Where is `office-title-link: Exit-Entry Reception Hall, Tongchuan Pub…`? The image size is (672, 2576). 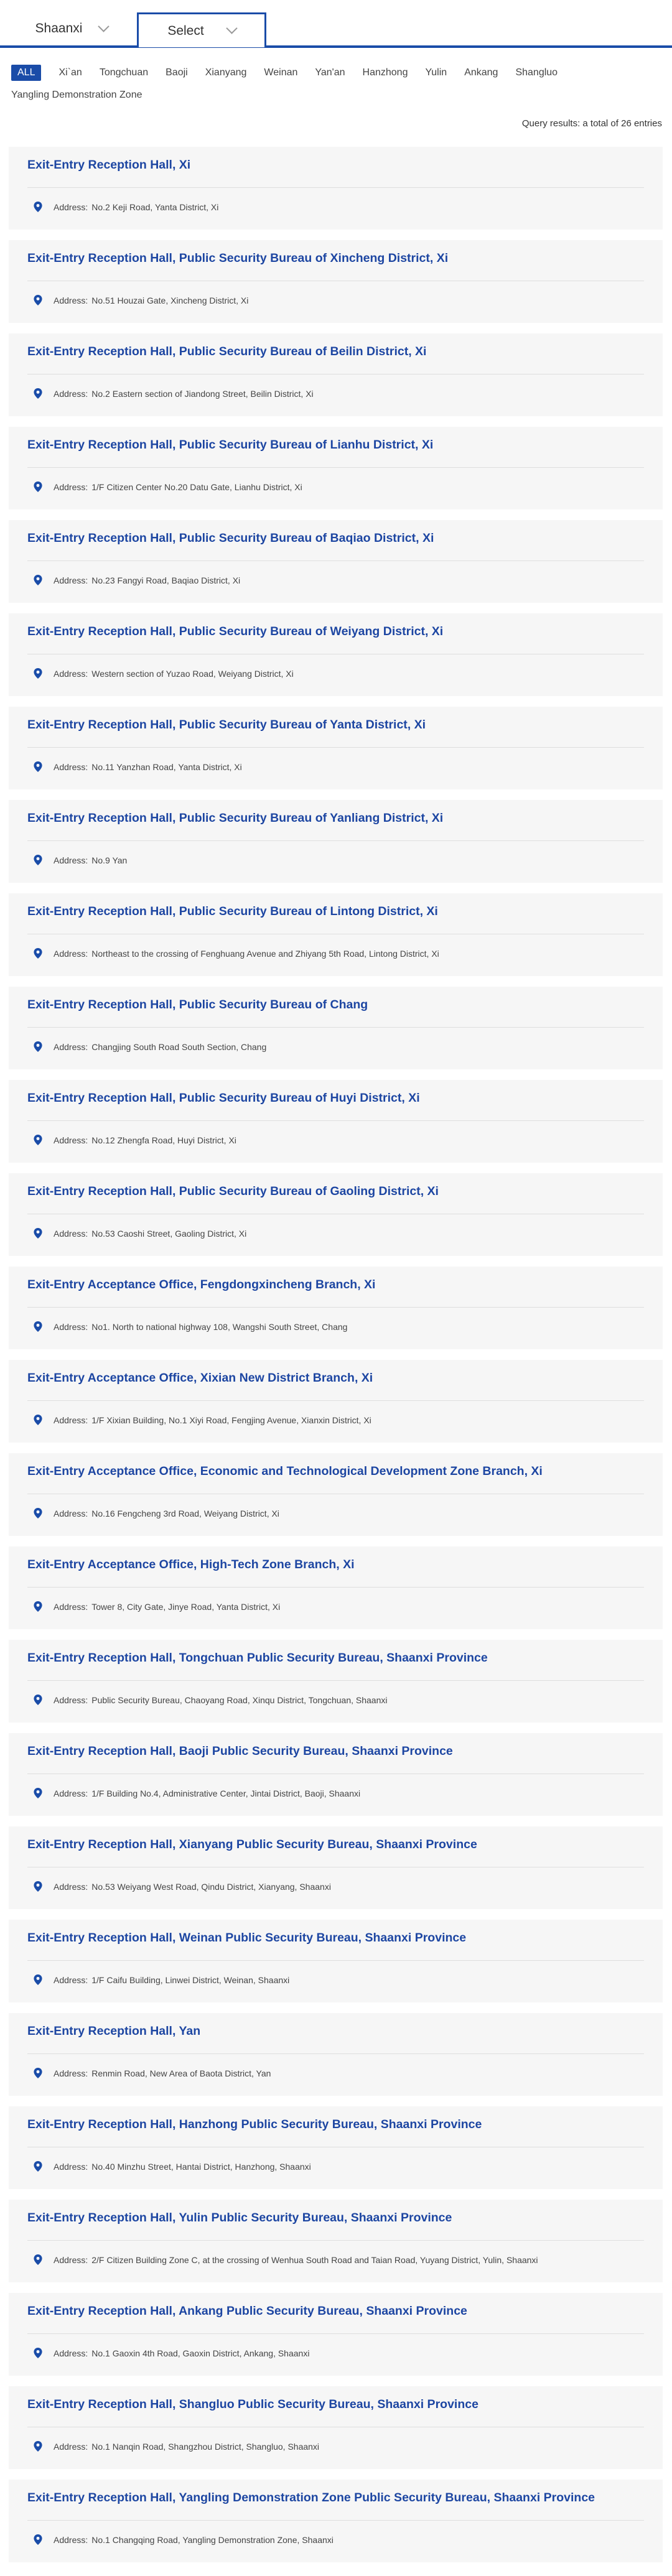 office-title-link: Exit-Entry Reception Hall, Tongchuan Pub… is located at coordinates (335, 1658).